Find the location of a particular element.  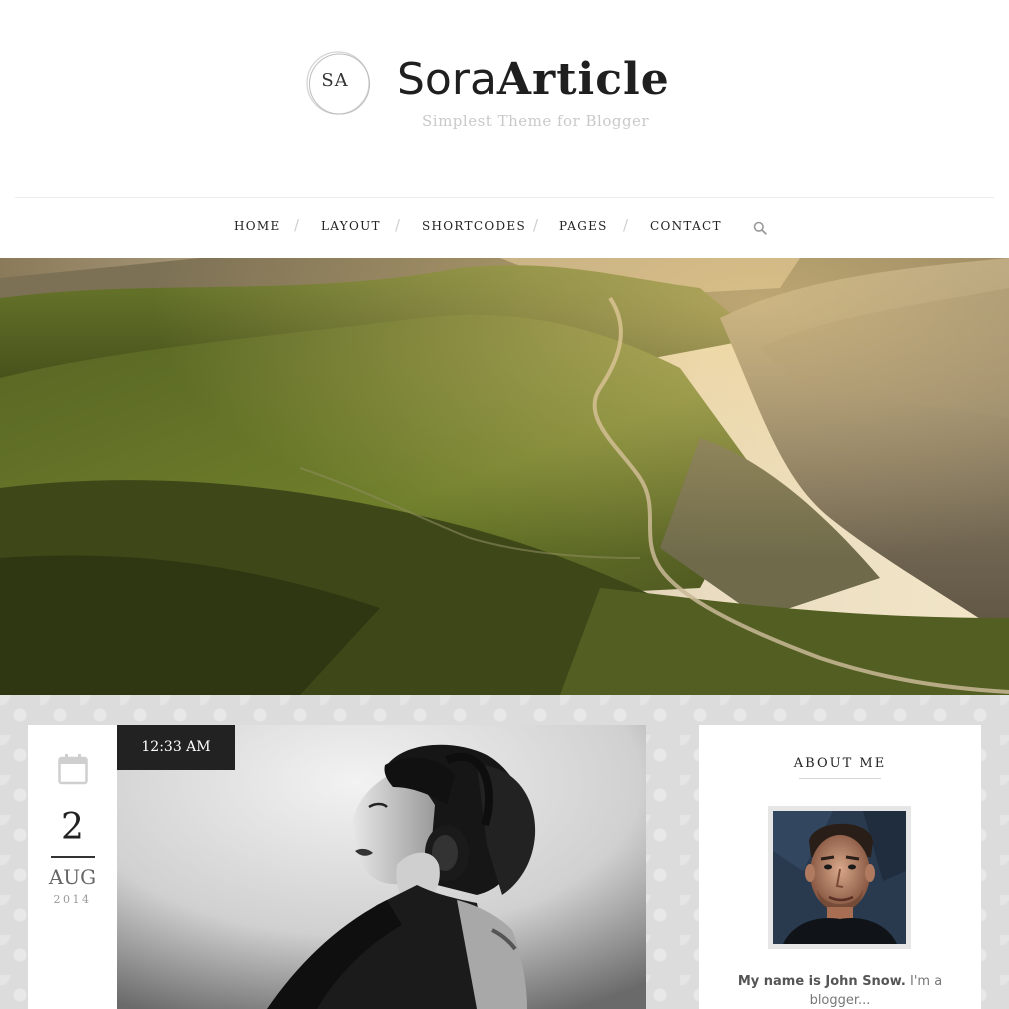

calendar-icon is located at coordinates (73, 769).